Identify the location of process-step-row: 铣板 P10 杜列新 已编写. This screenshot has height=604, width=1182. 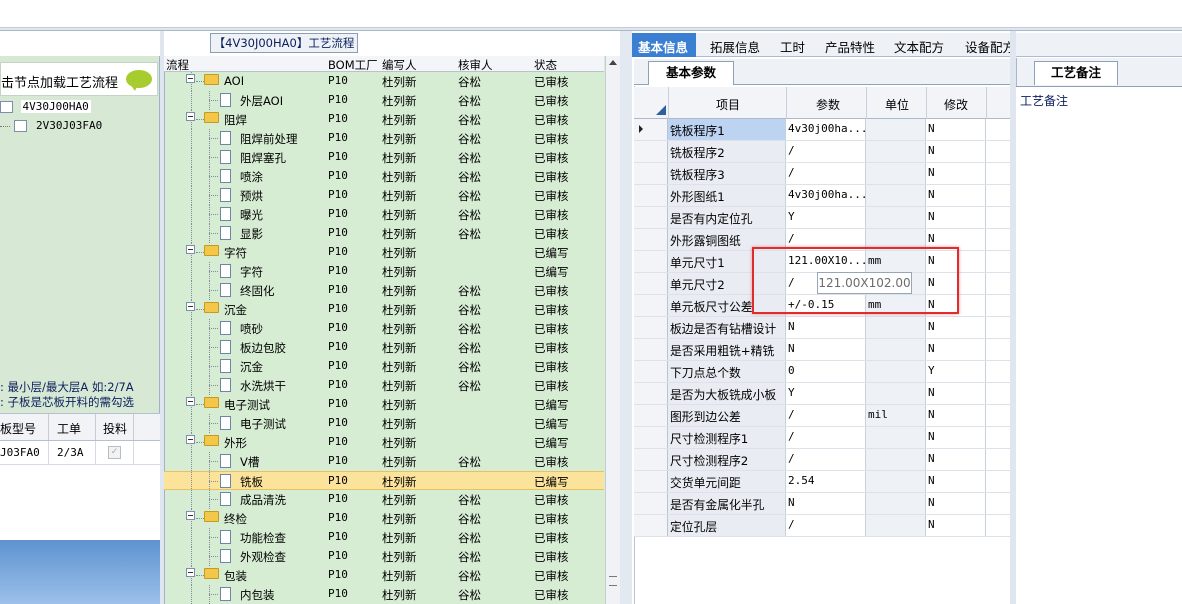
(384, 481).